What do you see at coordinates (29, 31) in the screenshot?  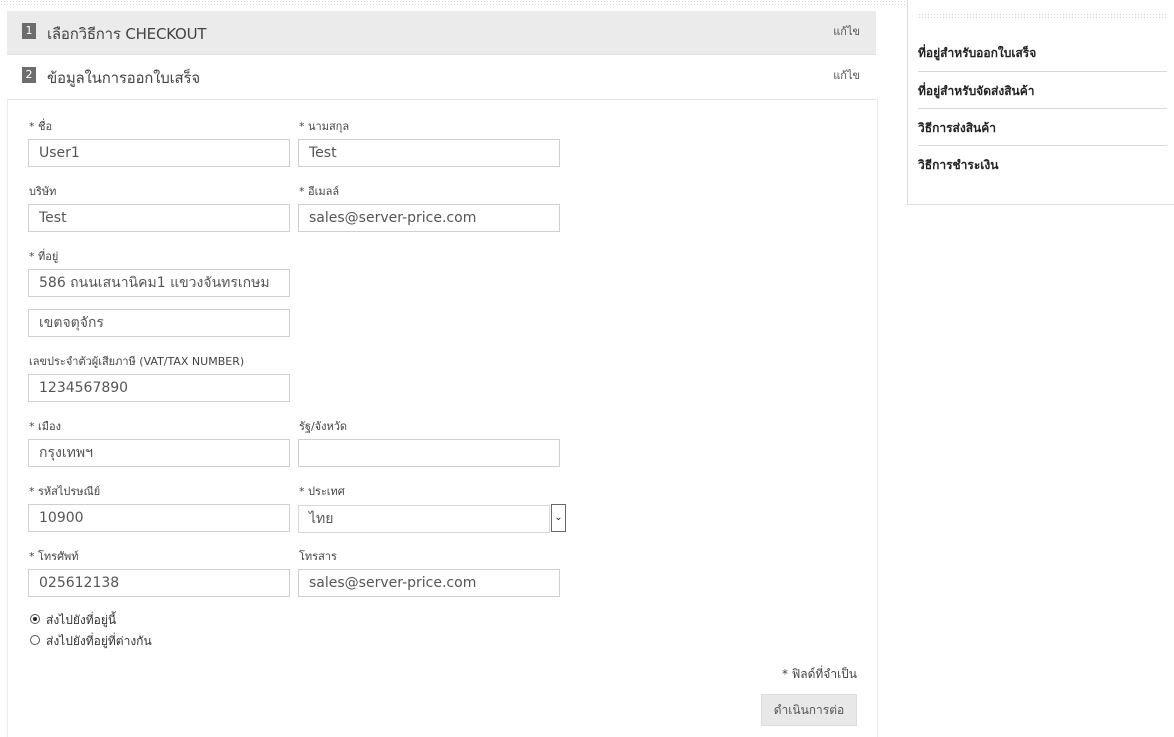 I see `step-number: 1` at bounding box center [29, 31].